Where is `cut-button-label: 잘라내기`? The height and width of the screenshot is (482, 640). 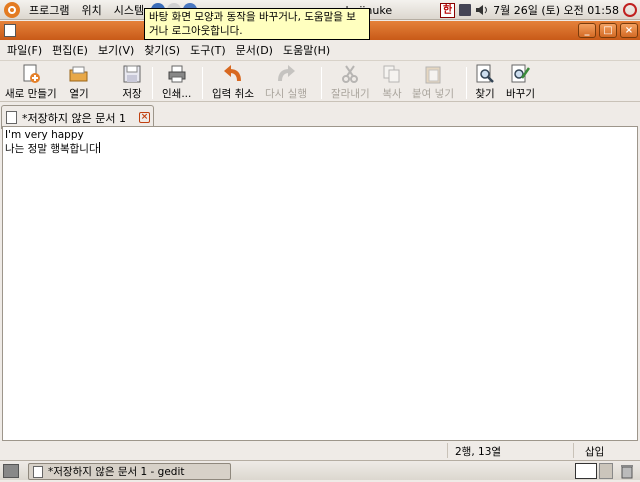
cut-button-label: 잘라내기 is located at coordinates (350, 94).